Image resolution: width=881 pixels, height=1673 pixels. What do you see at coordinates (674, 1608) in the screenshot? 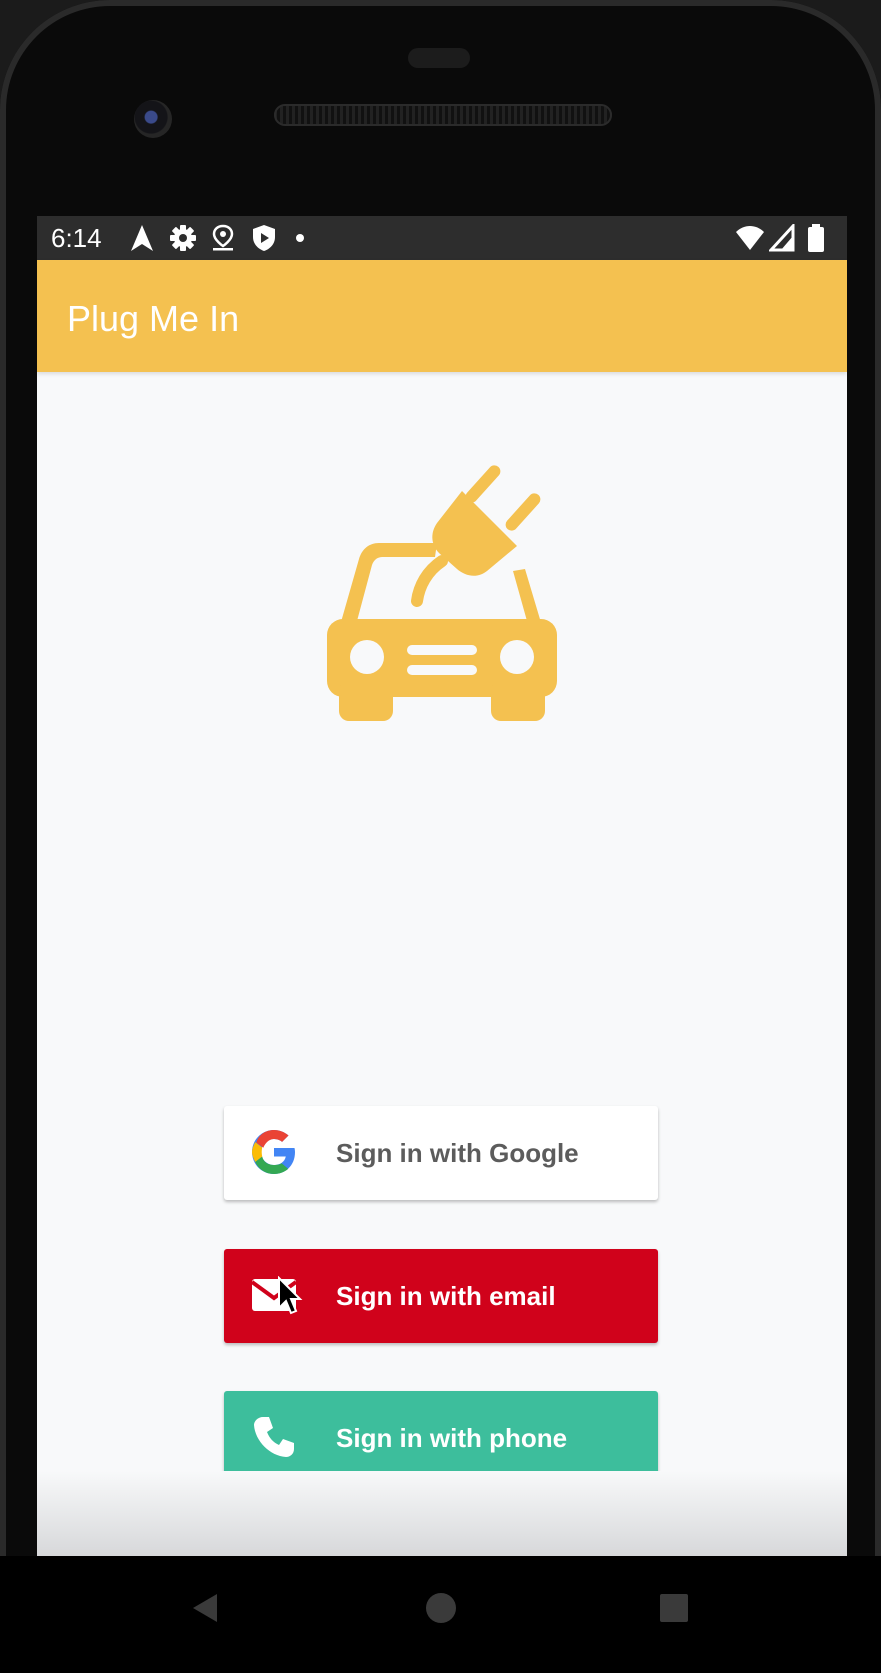
I see `recents-icon` at bounding box center [674, 1608].